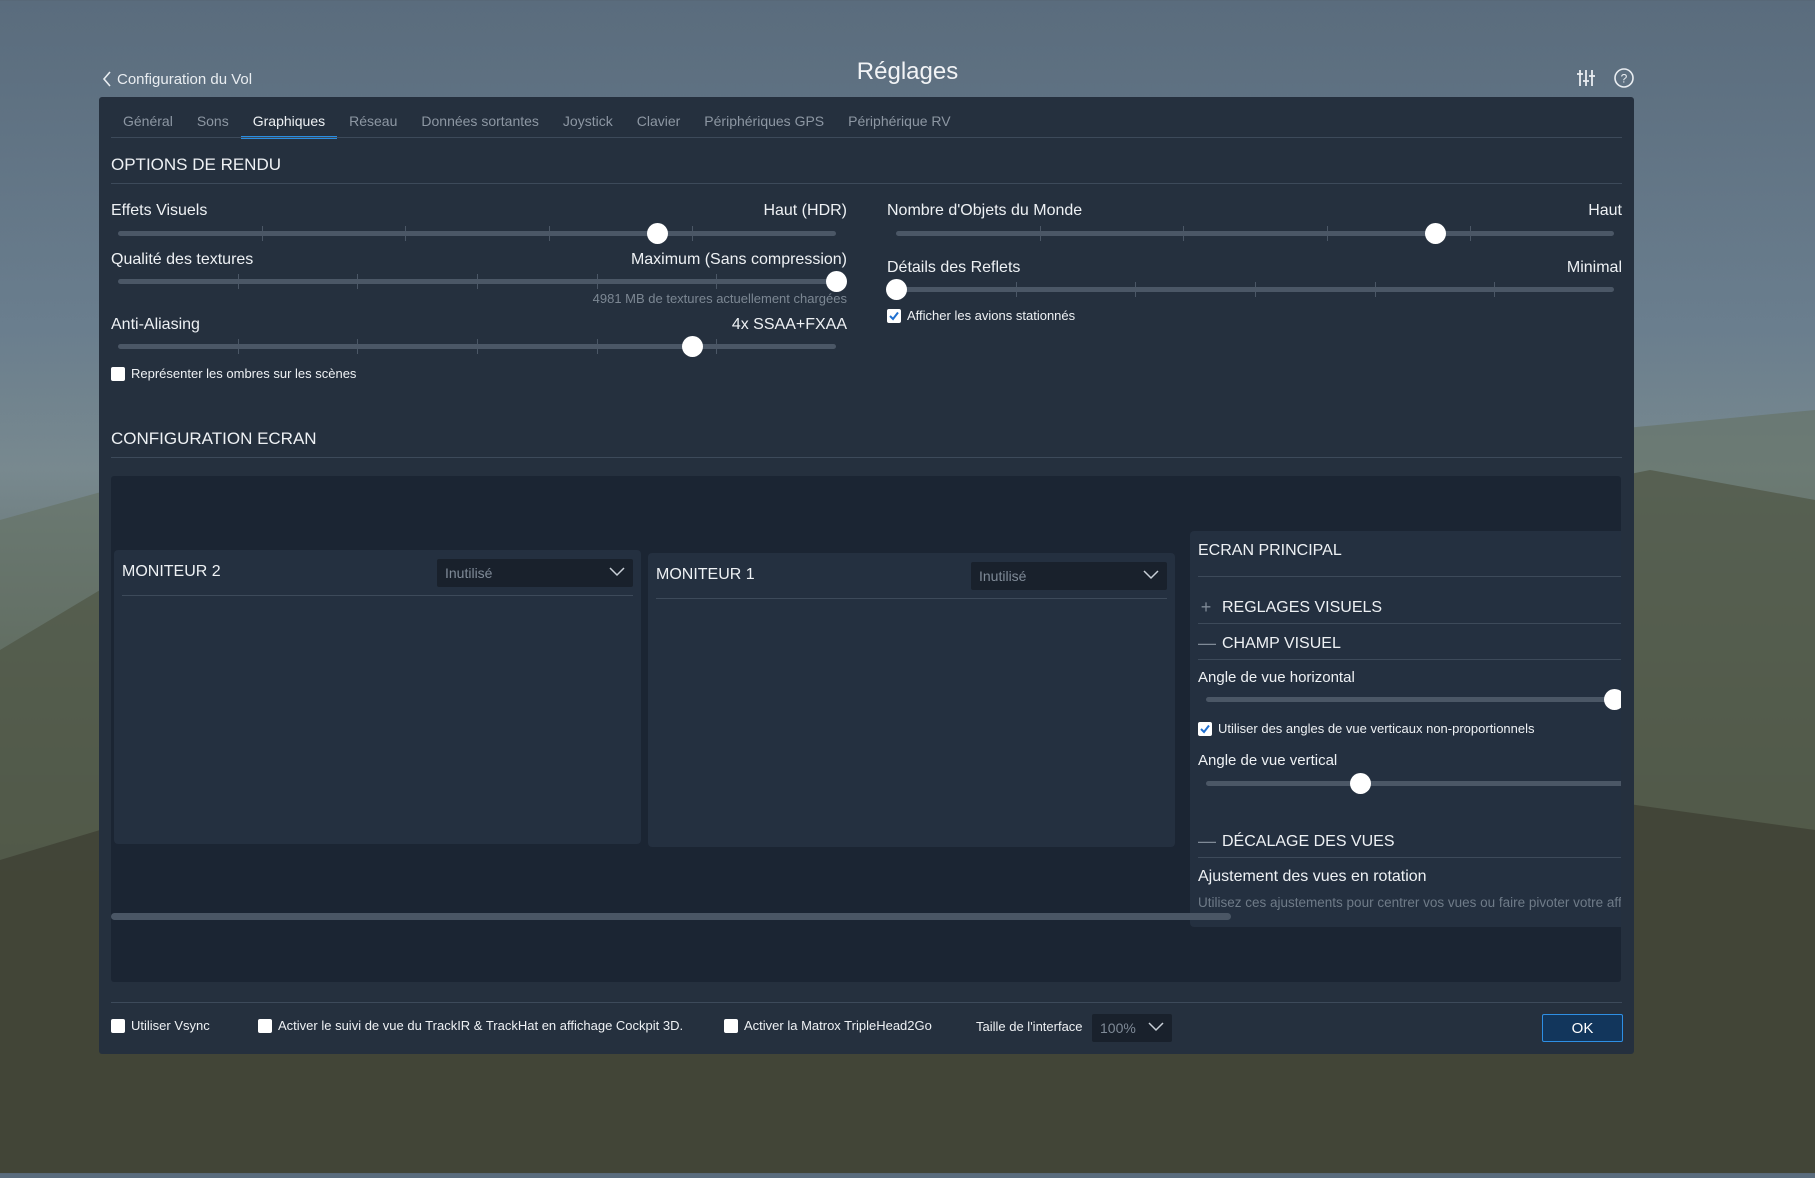 The height and width of the screenshot is (1178, 1815). I want to click on view-offset-label: DÉCALAGE DES VUES, so click(1308, 841).